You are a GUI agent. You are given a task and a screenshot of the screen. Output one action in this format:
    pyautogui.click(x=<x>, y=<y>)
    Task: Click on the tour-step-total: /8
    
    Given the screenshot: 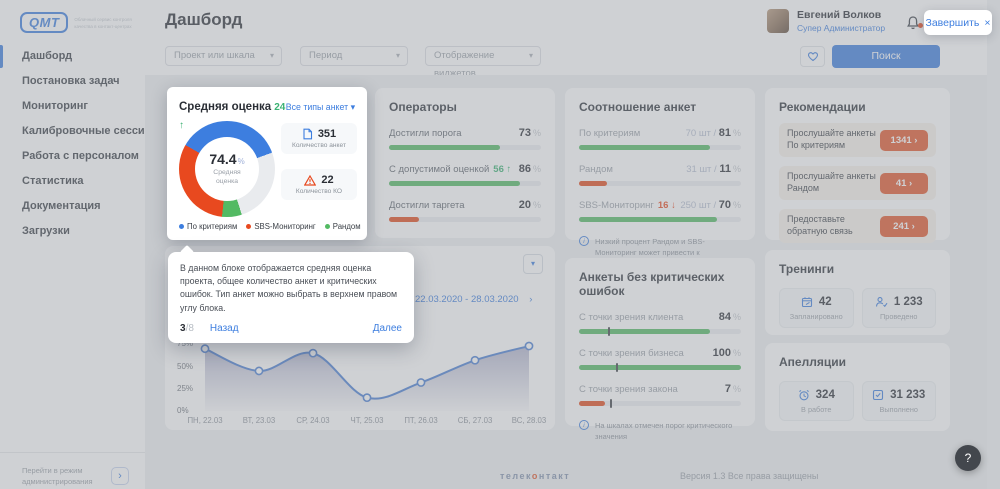 What is the action you would take?
    pyautogui.click(x=189, y=328)
    